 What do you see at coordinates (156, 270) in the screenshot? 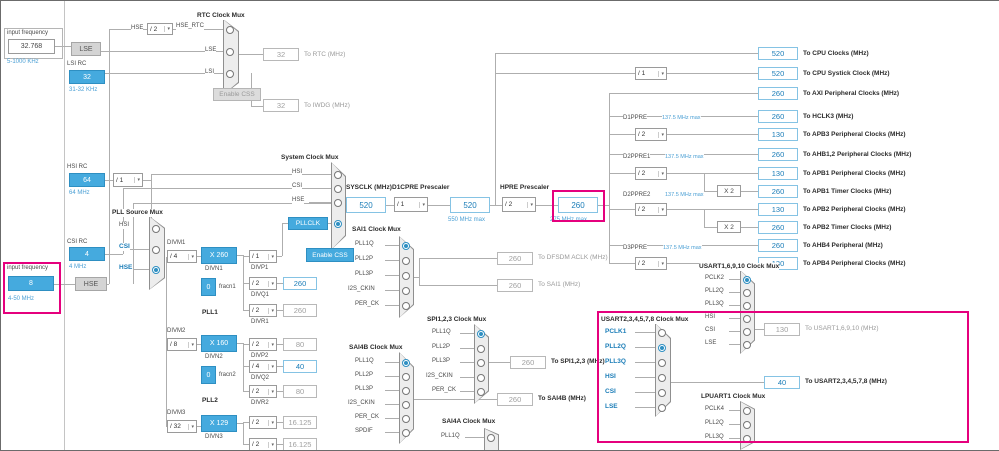
I see `pll-source-hse-radio` at bounding box center [156, 270].